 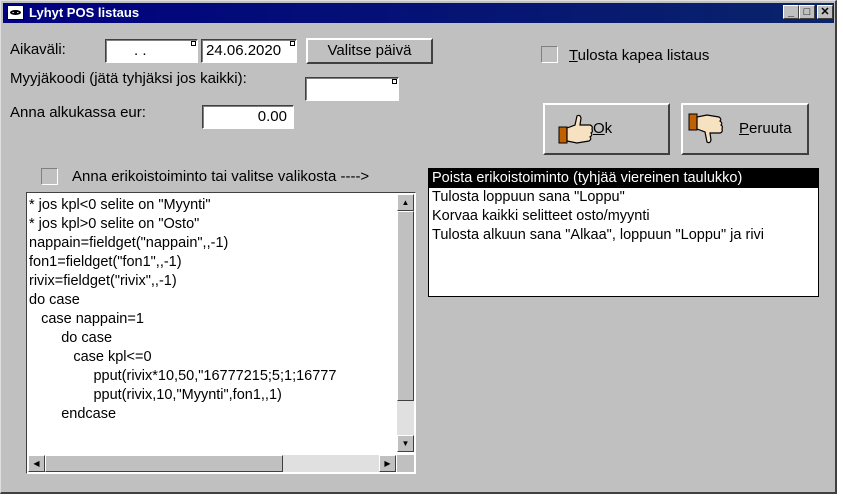 I want to click on vertical-scrollbar: ▲ ▼, so click(x=405, y=323).